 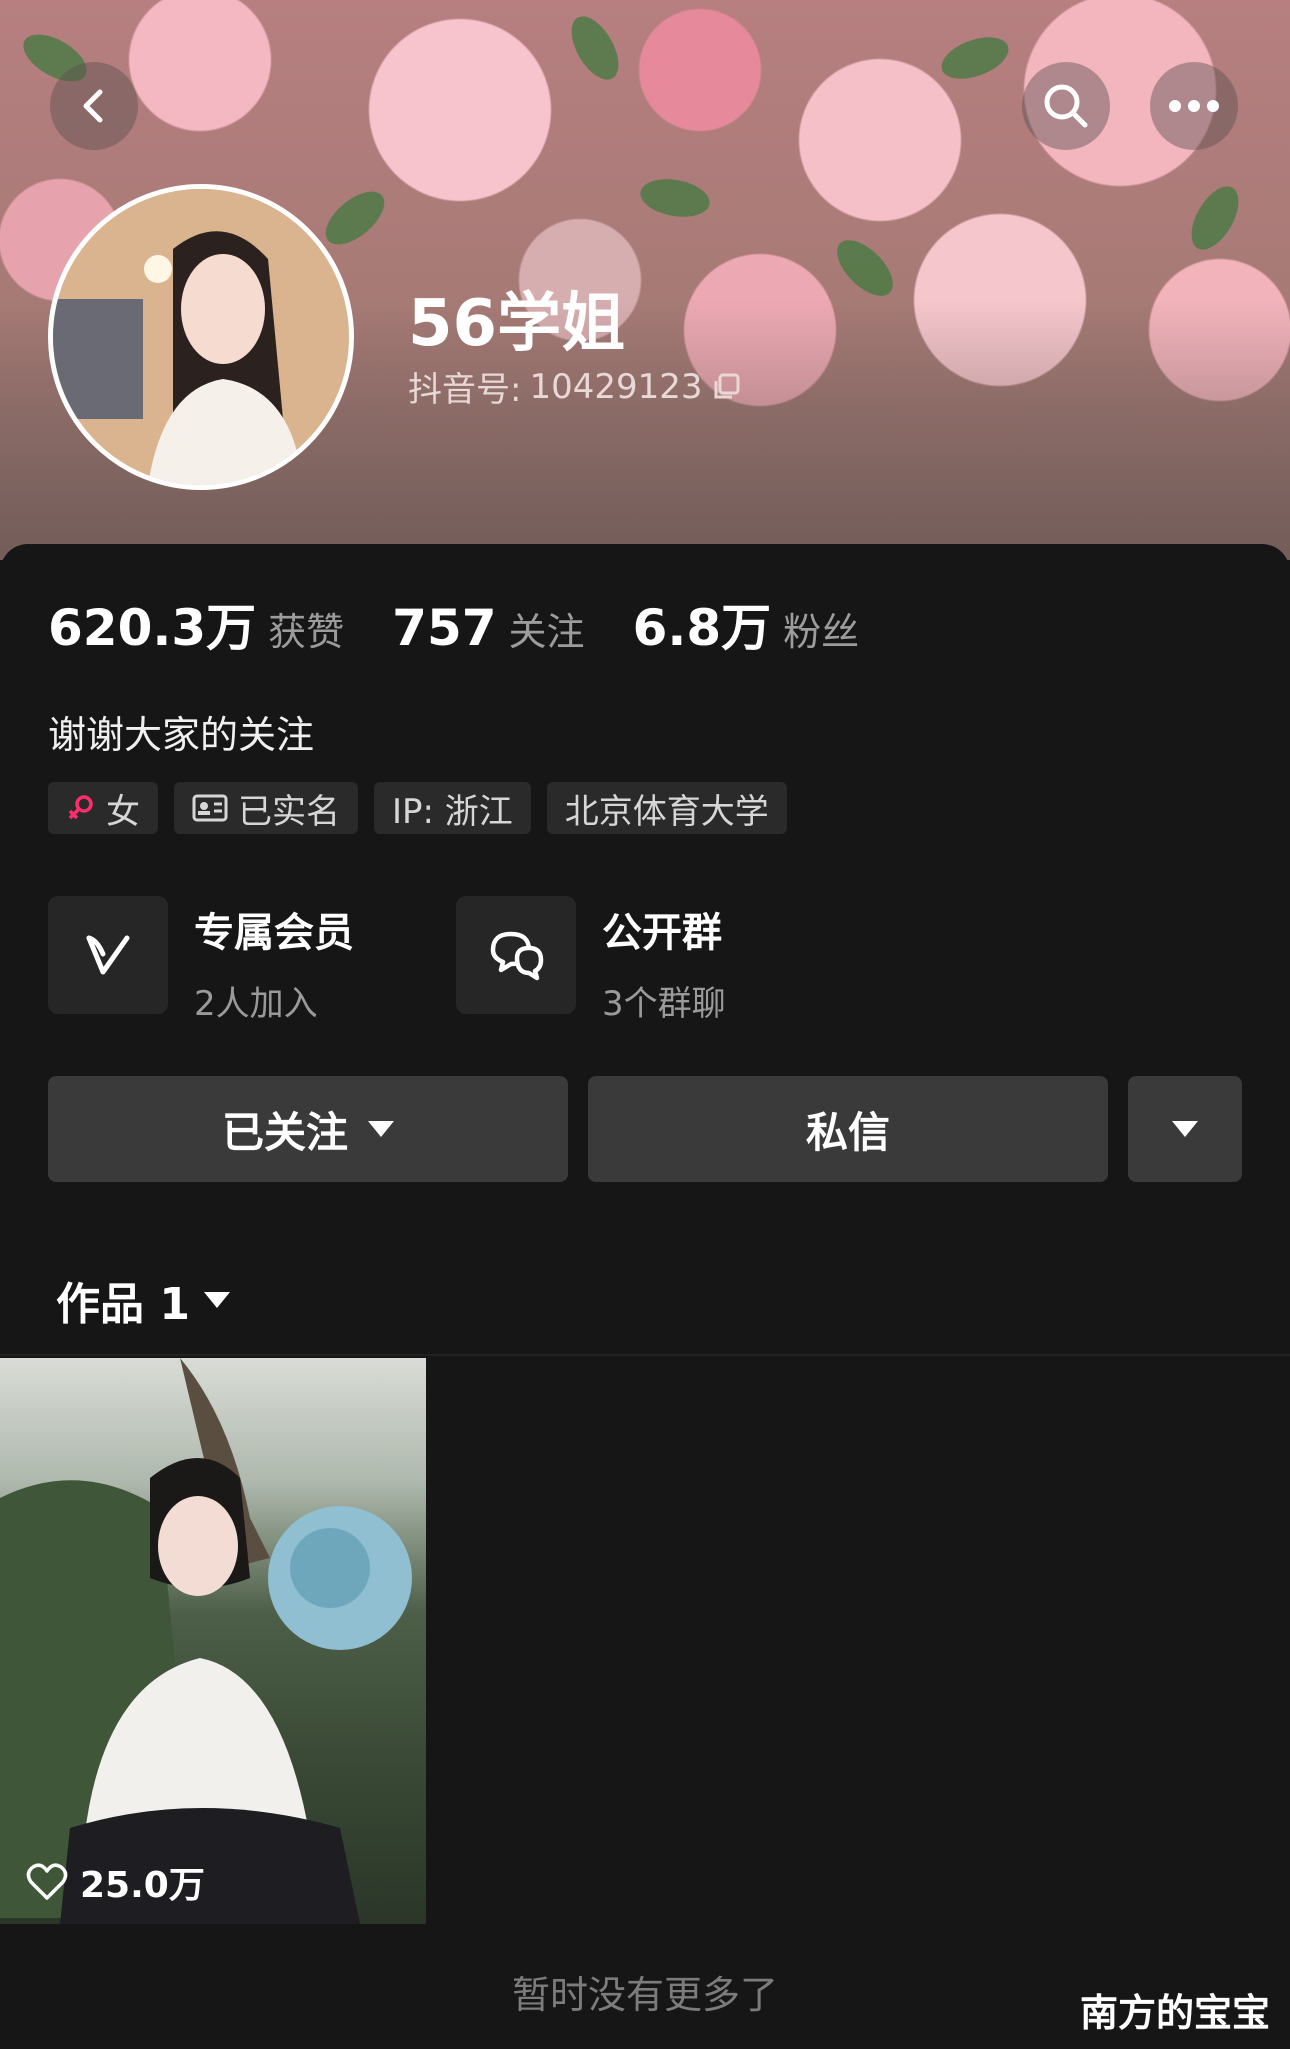 I want to click on member-title: 专属会员, so click(x=274, y=933).